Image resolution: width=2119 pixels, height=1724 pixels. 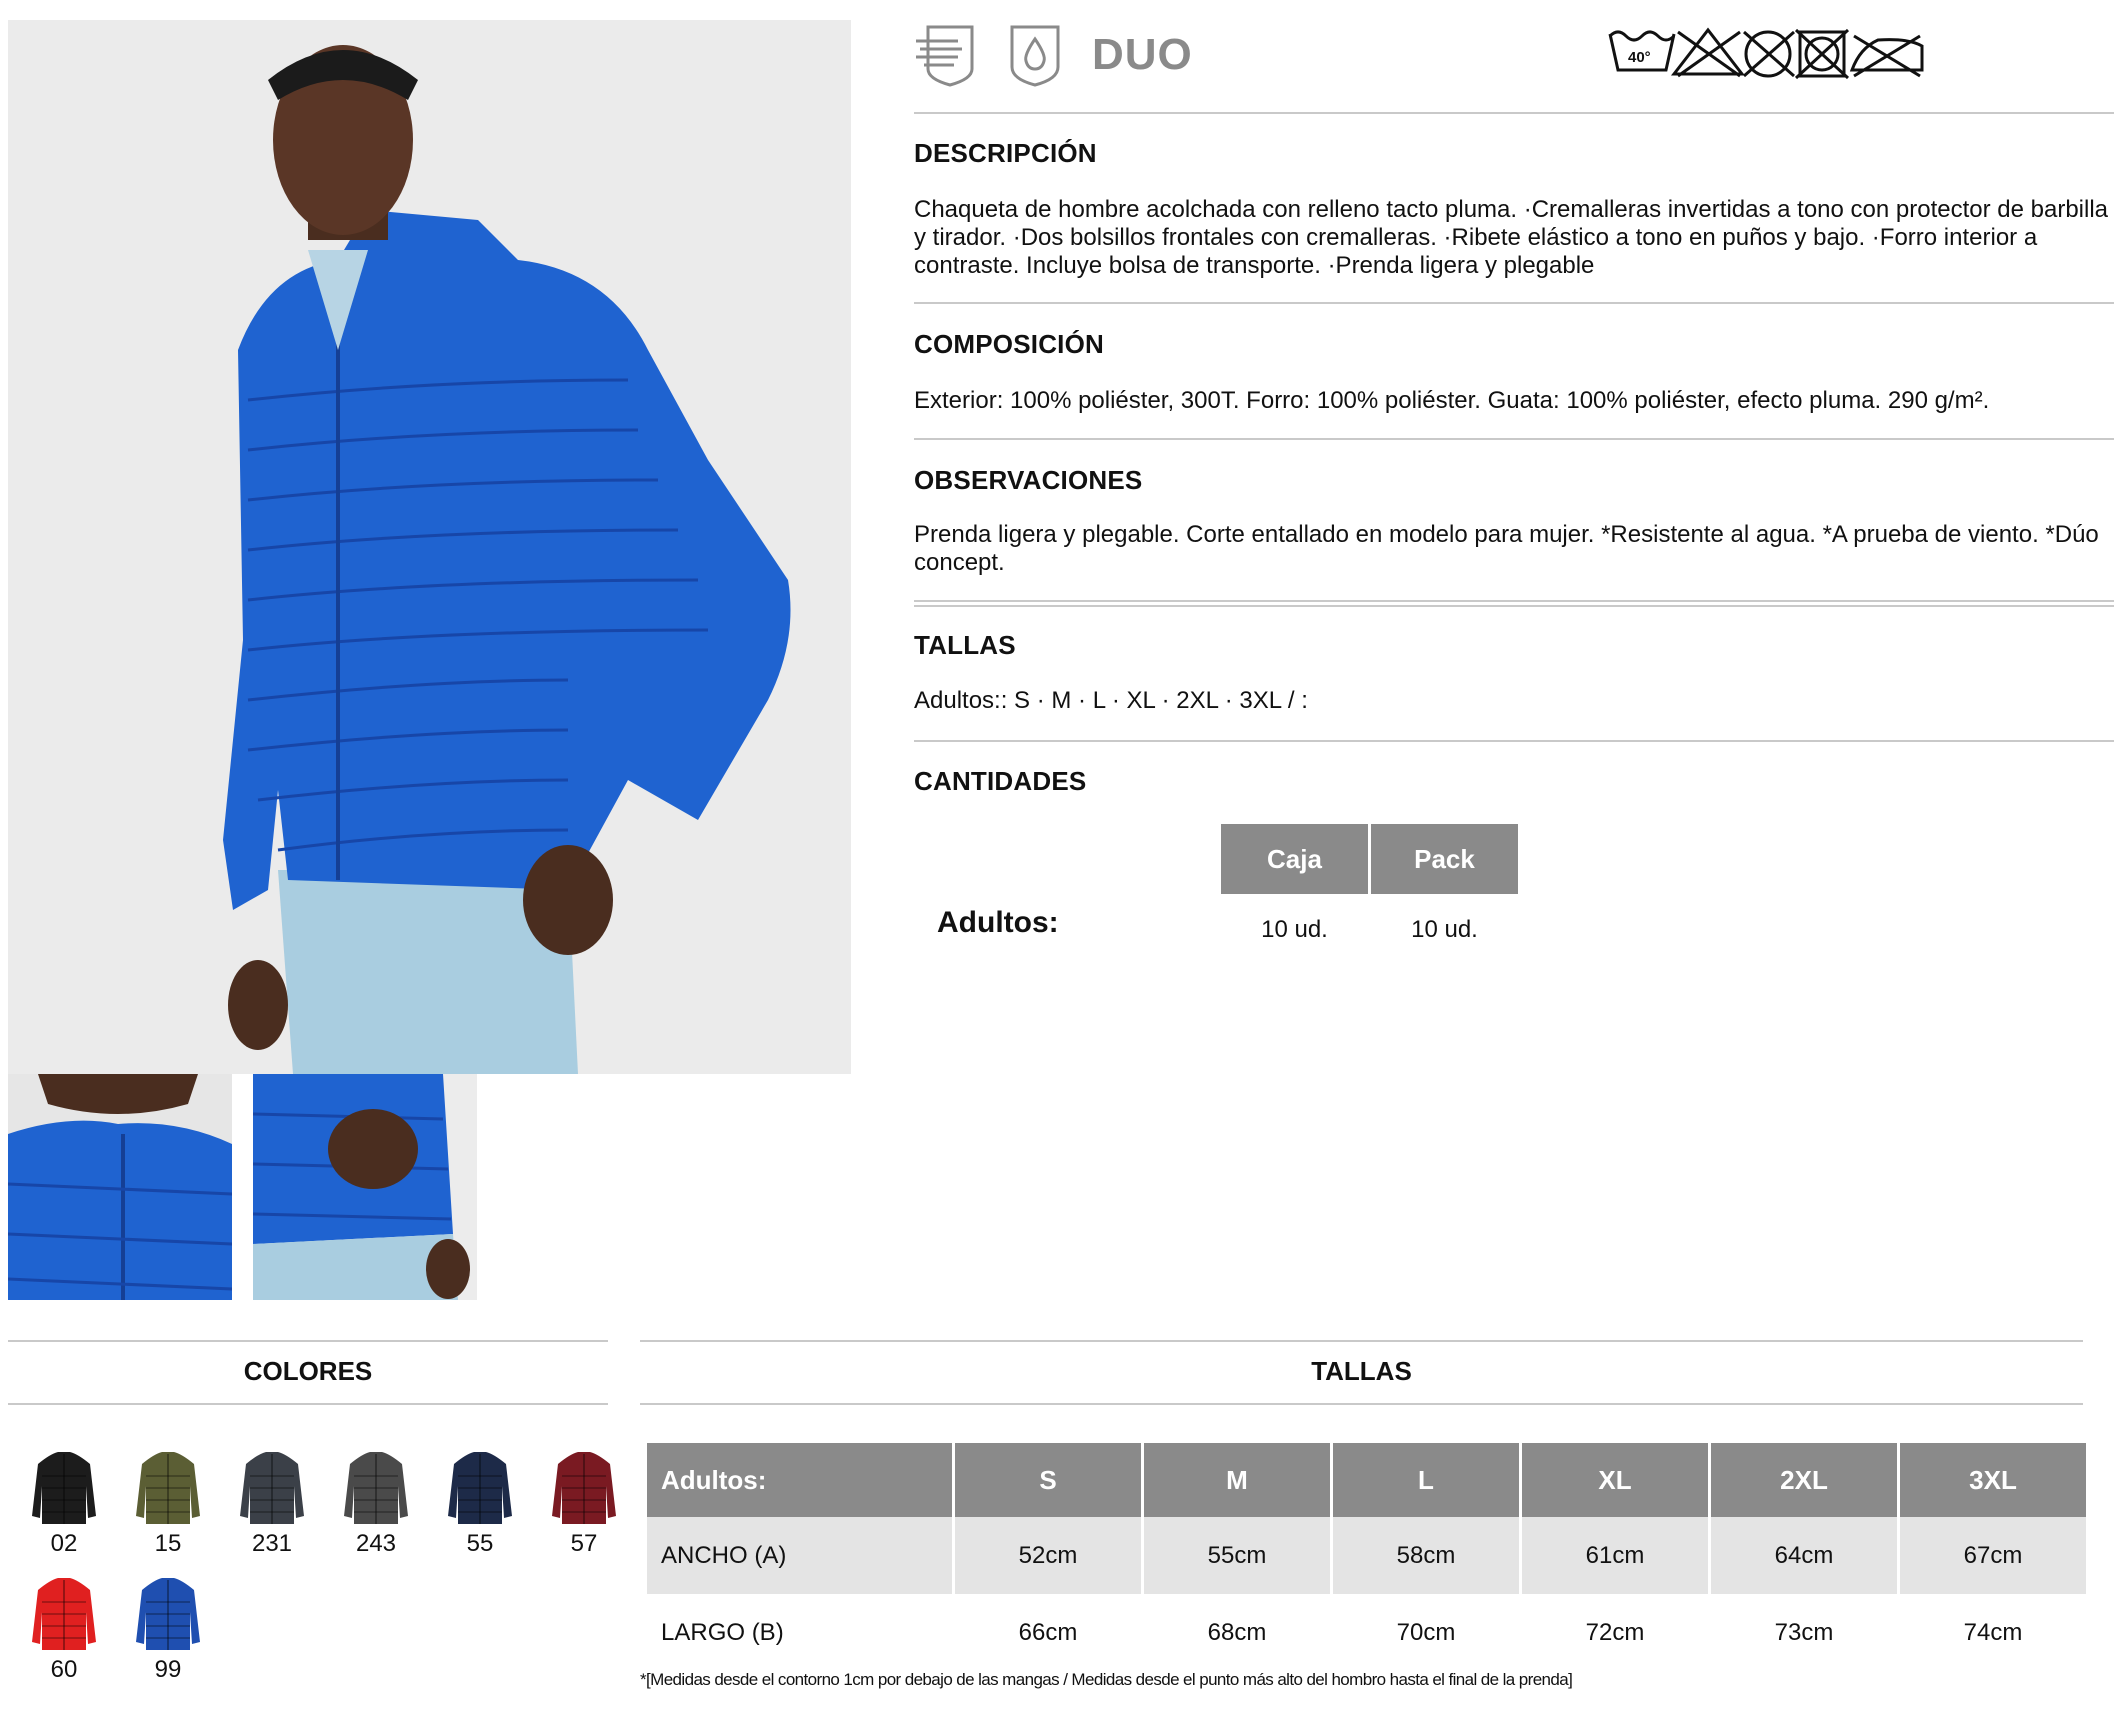 What do you see at coordinates (799, 1555) in the screenshot?
I see `row-label: ANCHO (A)` at bounding box center [799, 1555].